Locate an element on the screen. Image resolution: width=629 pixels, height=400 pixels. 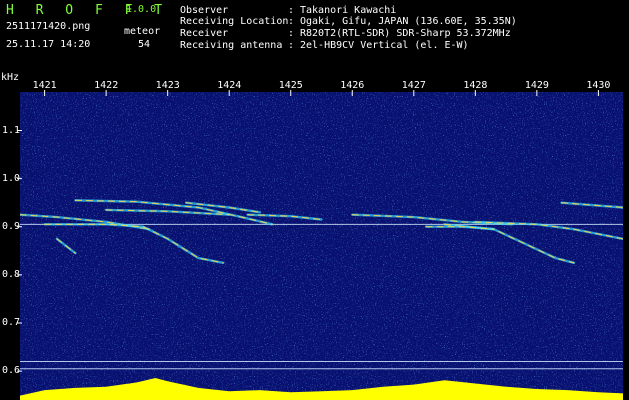
x-tick-label: 1426 is located at coordinates (352, 85).